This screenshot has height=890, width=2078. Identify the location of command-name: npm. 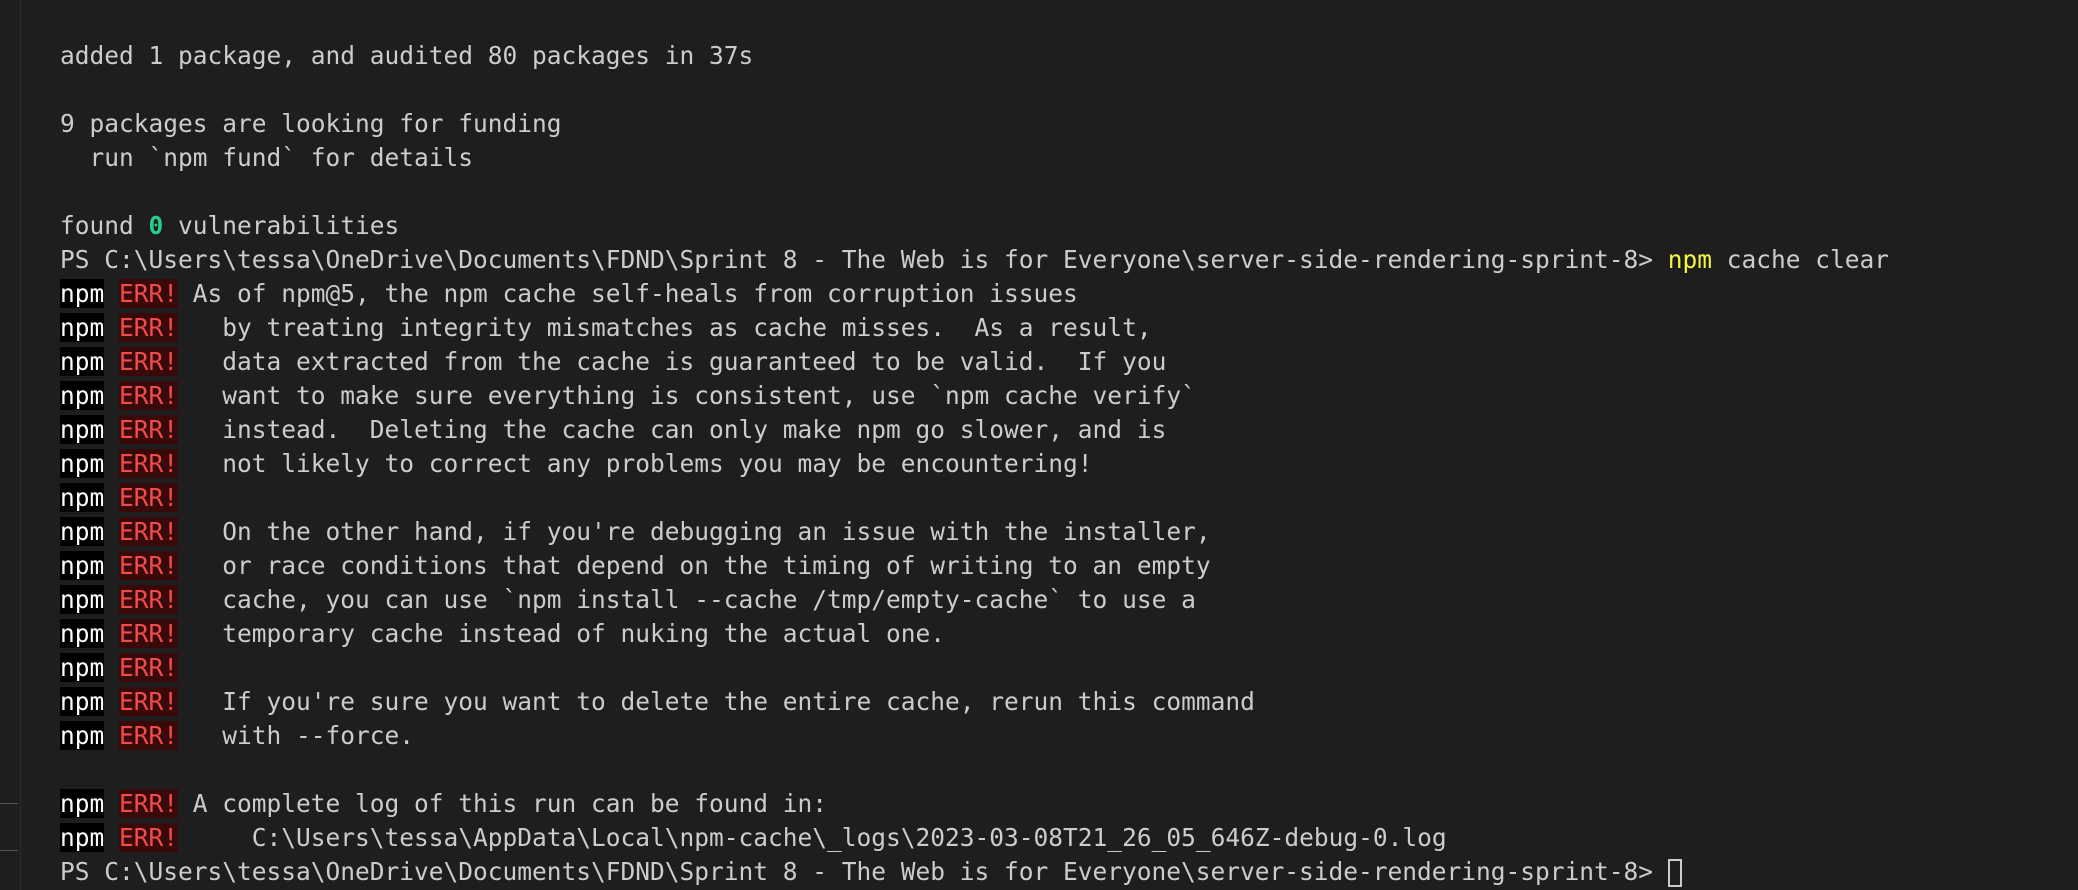
(1690, 259).